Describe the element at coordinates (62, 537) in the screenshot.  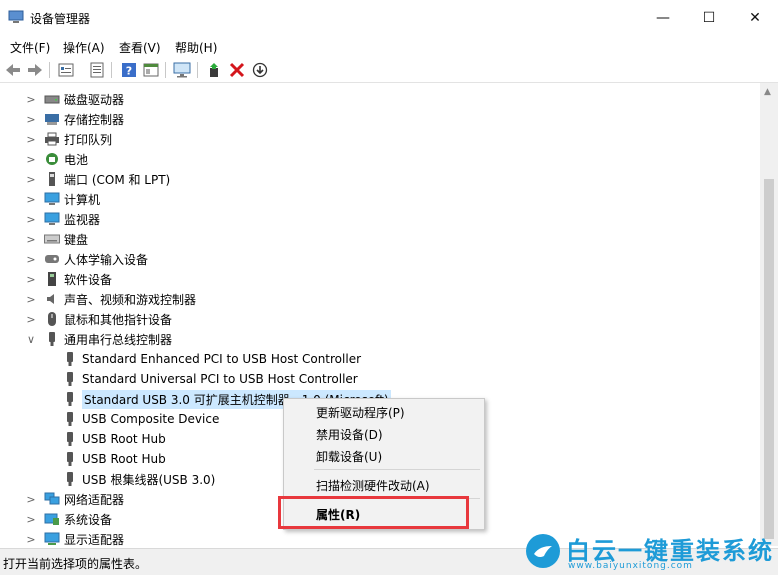
I see `tree-item-display: > 显示适配器` at that location.